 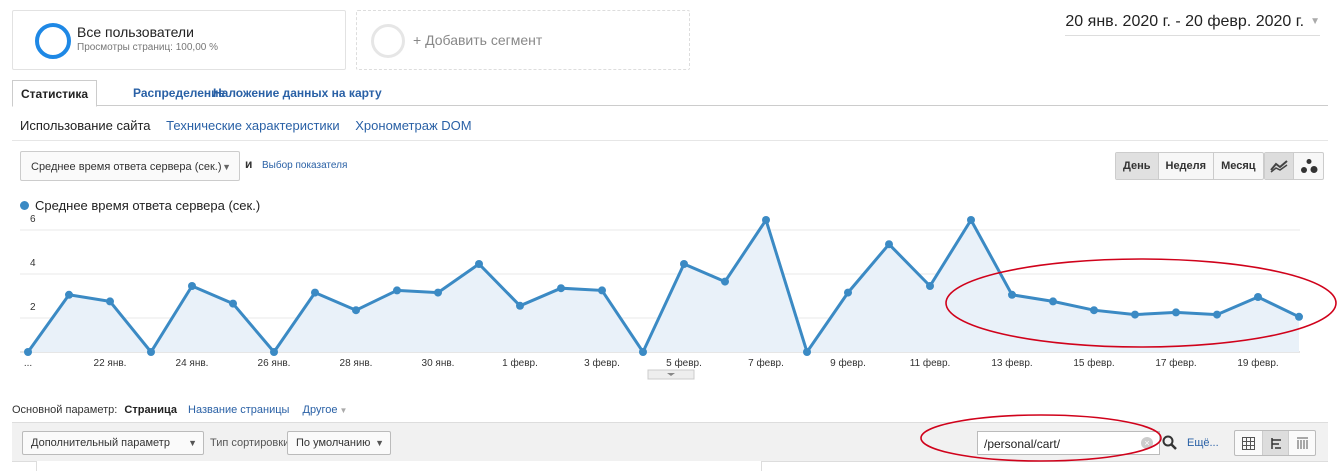 I want to click on subtab-technical: Технические характеристики, so click(x=252, y=125).